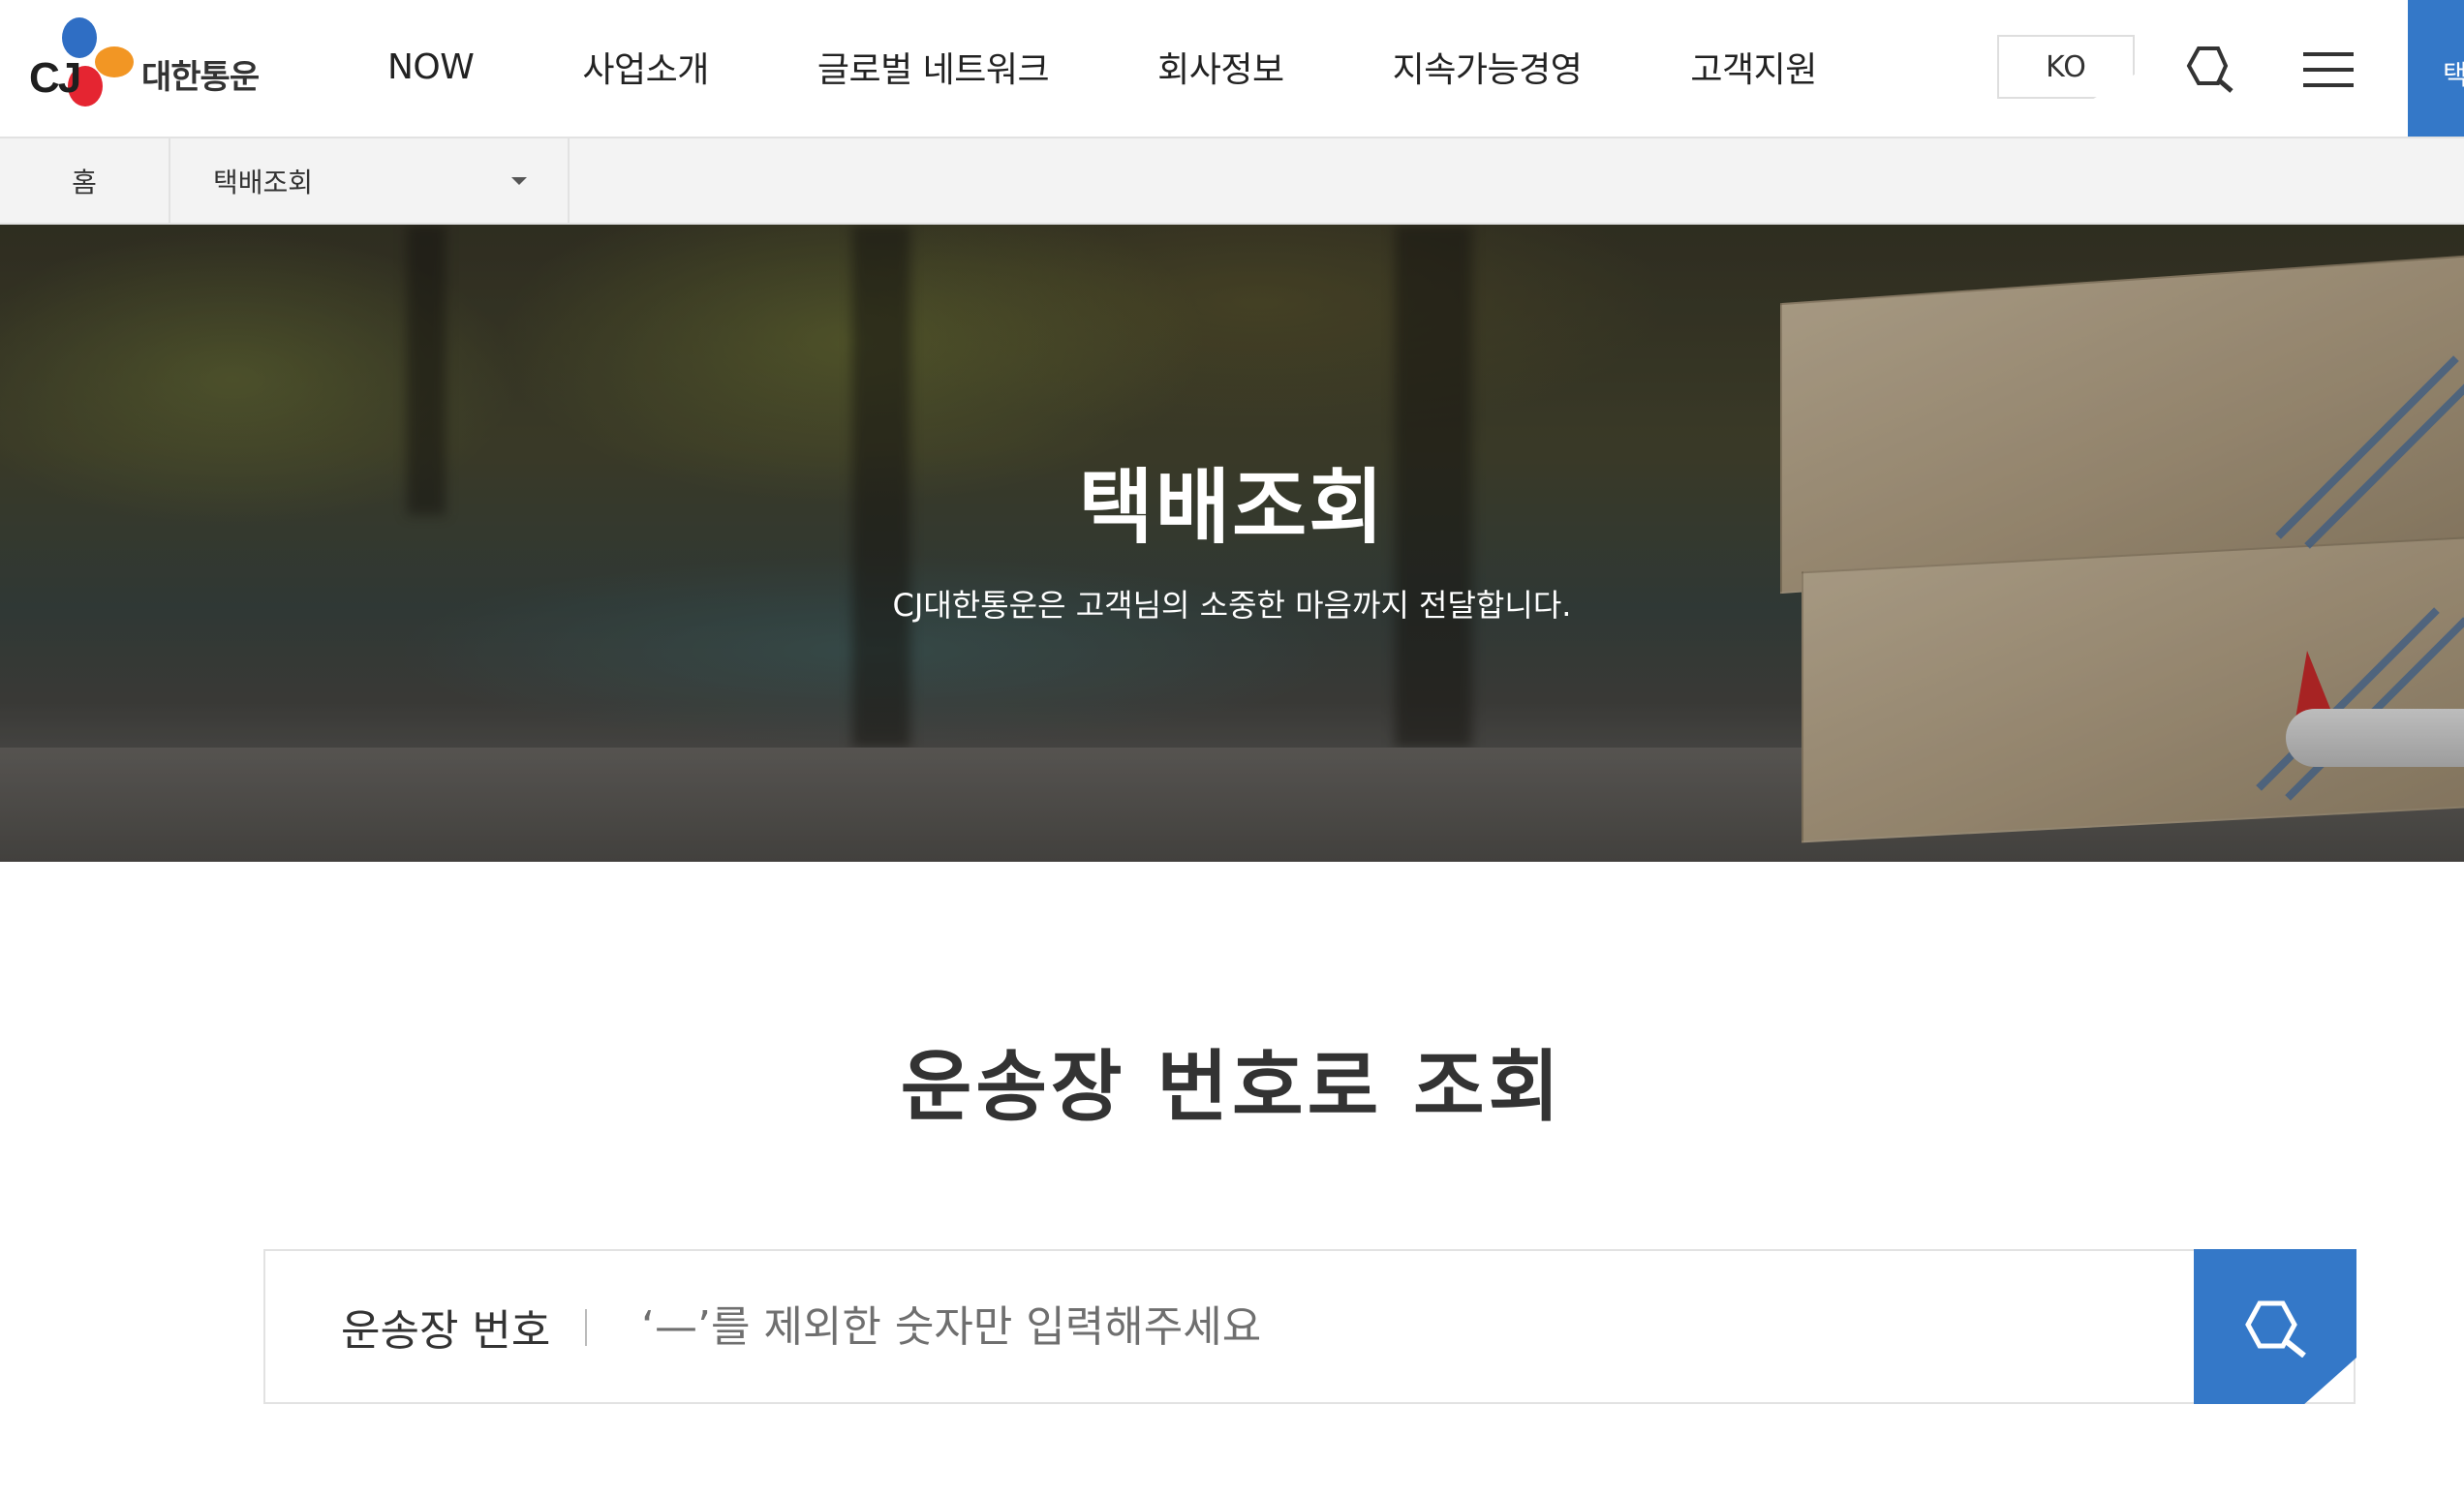 The width and height of the screenshot is (2464, 1497). Describe the element at coordinates (446, 1331) in the screenshot. I see `tracking-field-label: 운송장 번호` at that location.